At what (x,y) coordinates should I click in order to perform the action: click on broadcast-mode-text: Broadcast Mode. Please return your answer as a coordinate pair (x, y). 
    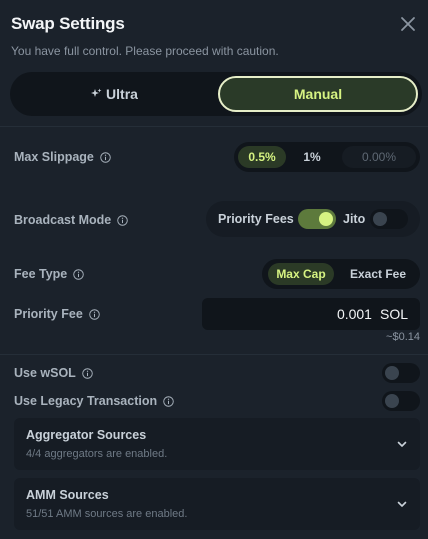
    Looking at the image, I should click on (63, 220).